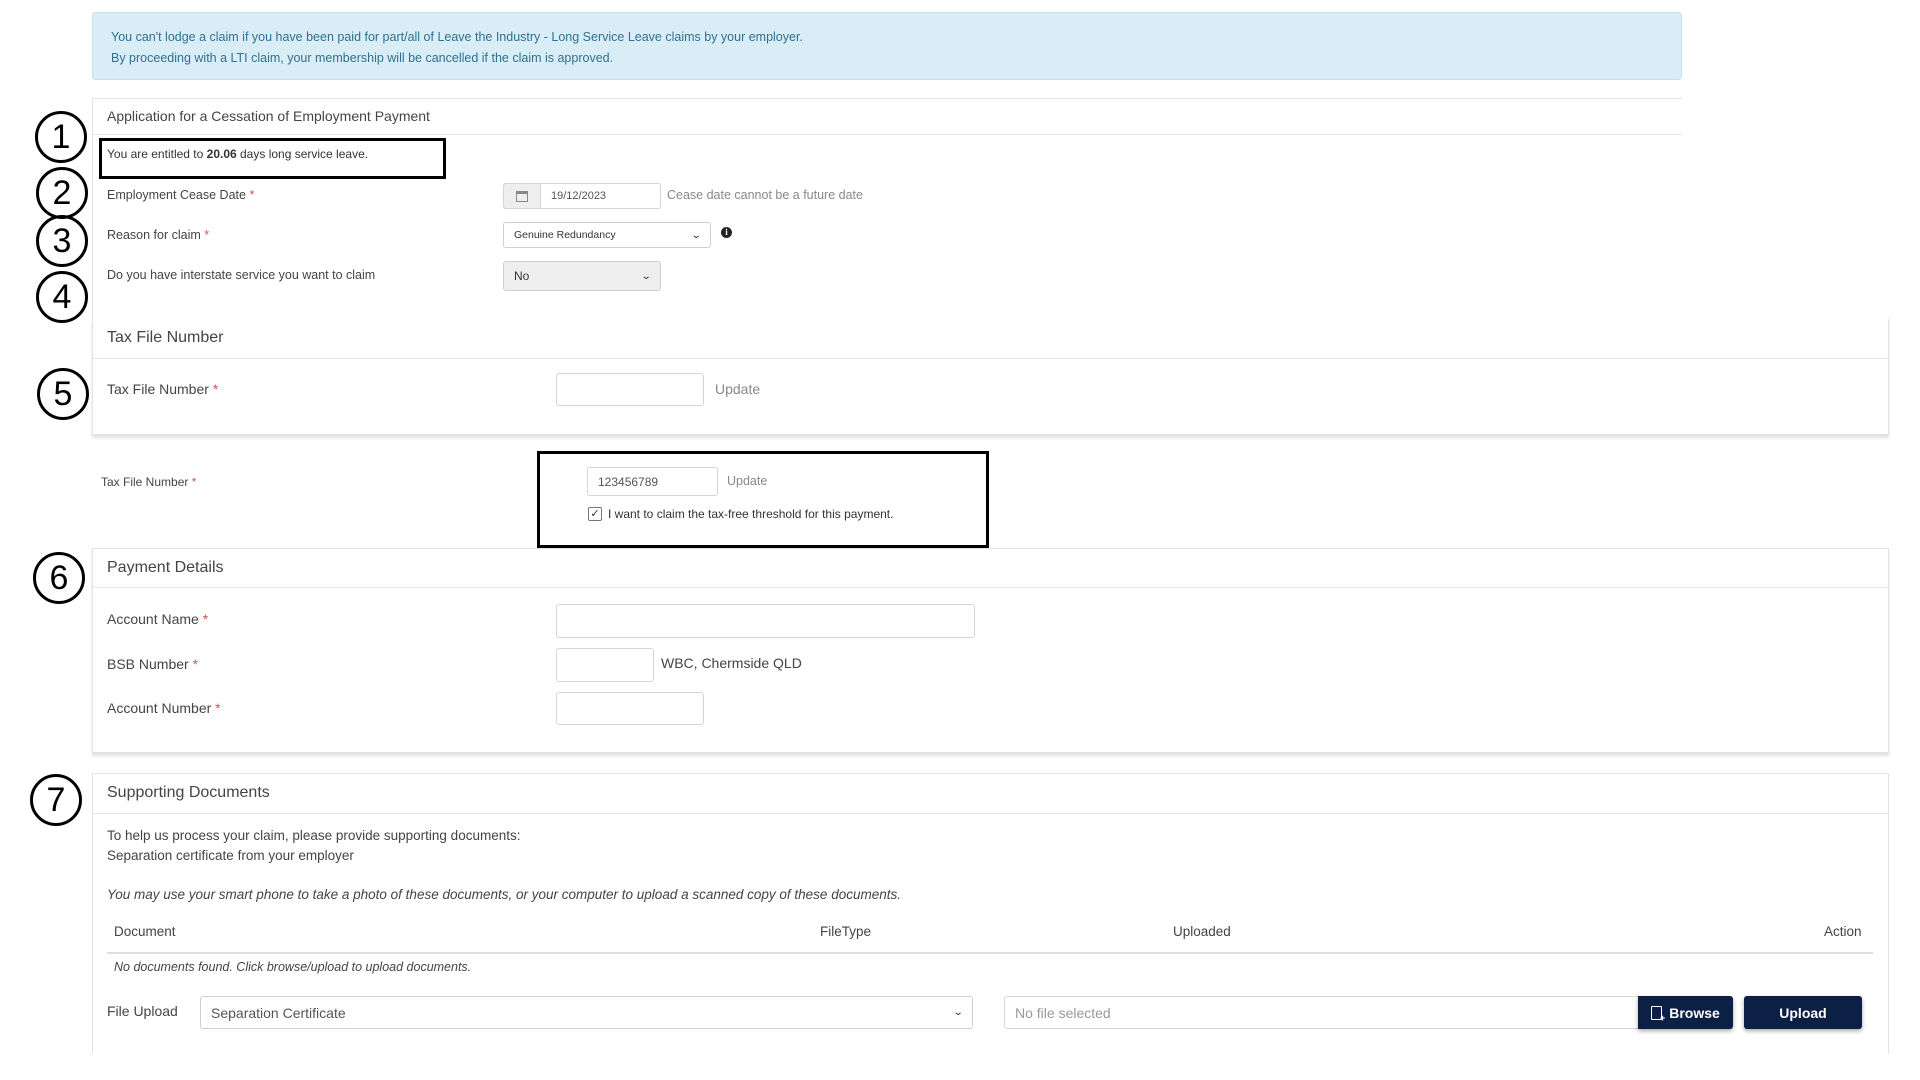  What do you see at coordinates (737, 389) in the screenshot?
I see `tax-file-update-link: Update` at bounding box center [737, 389].